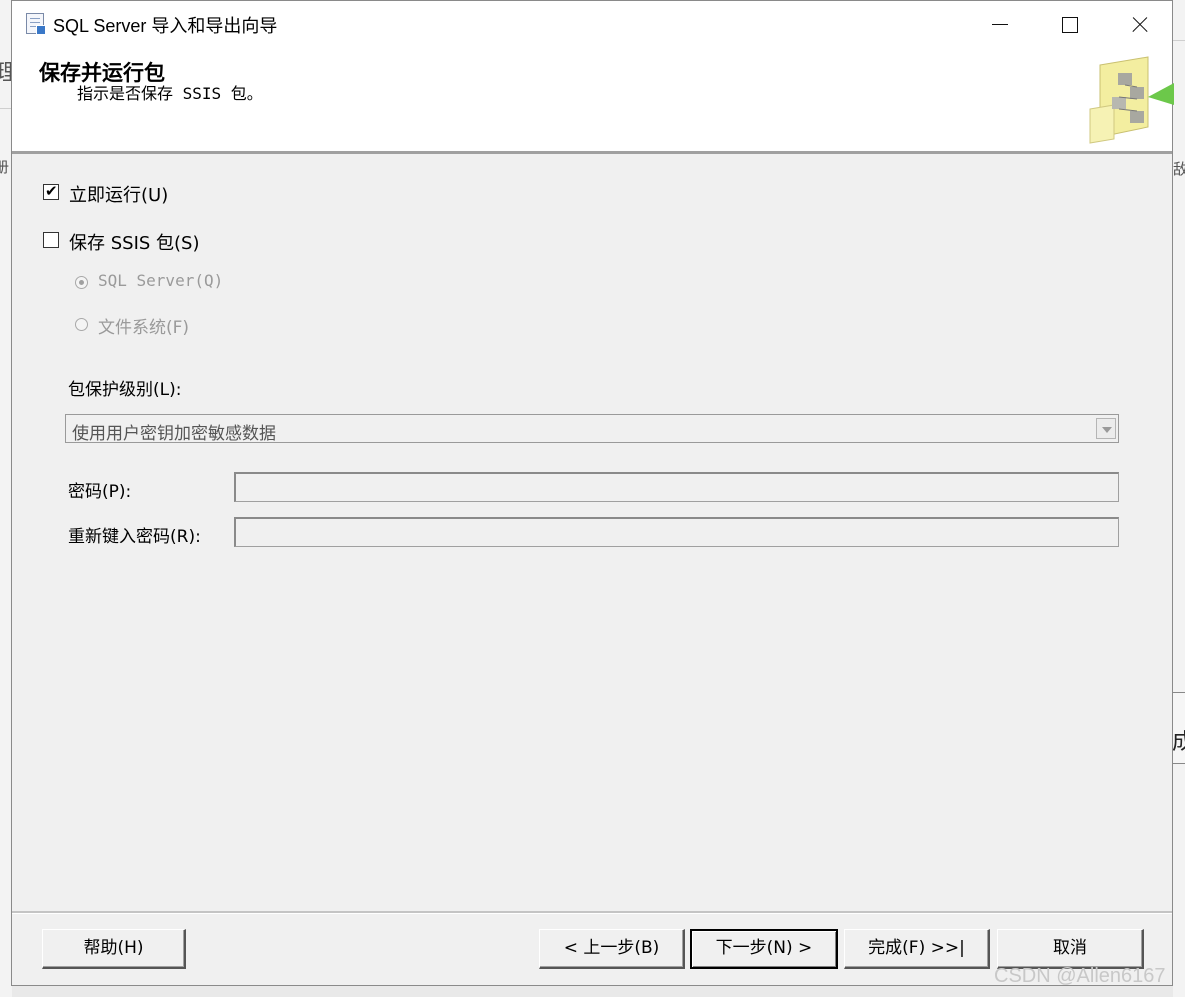  Describe the element at coordinates (1179, 40) in the screenshot. I see `background-divider-right` at that location.